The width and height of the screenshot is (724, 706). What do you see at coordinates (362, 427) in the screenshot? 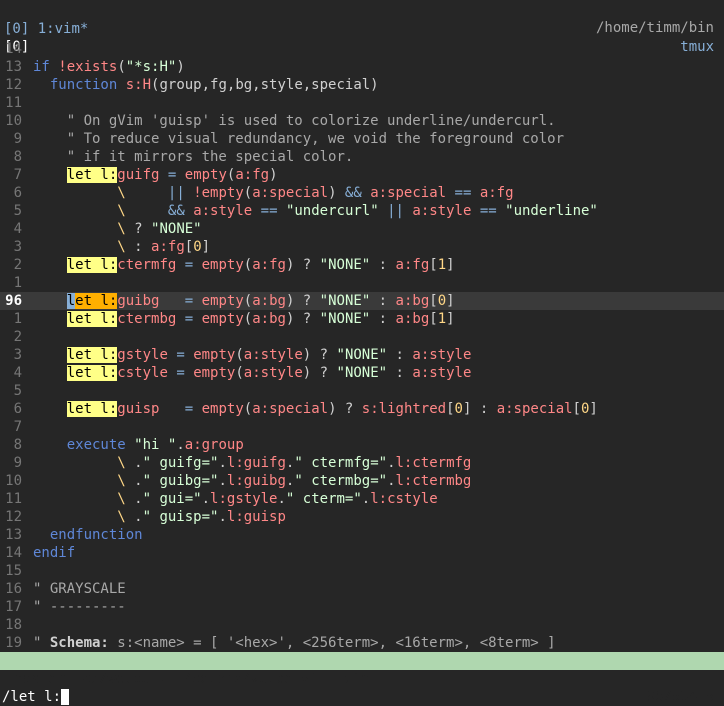
I see `code-line: 7` at bounding box center [362, 427].